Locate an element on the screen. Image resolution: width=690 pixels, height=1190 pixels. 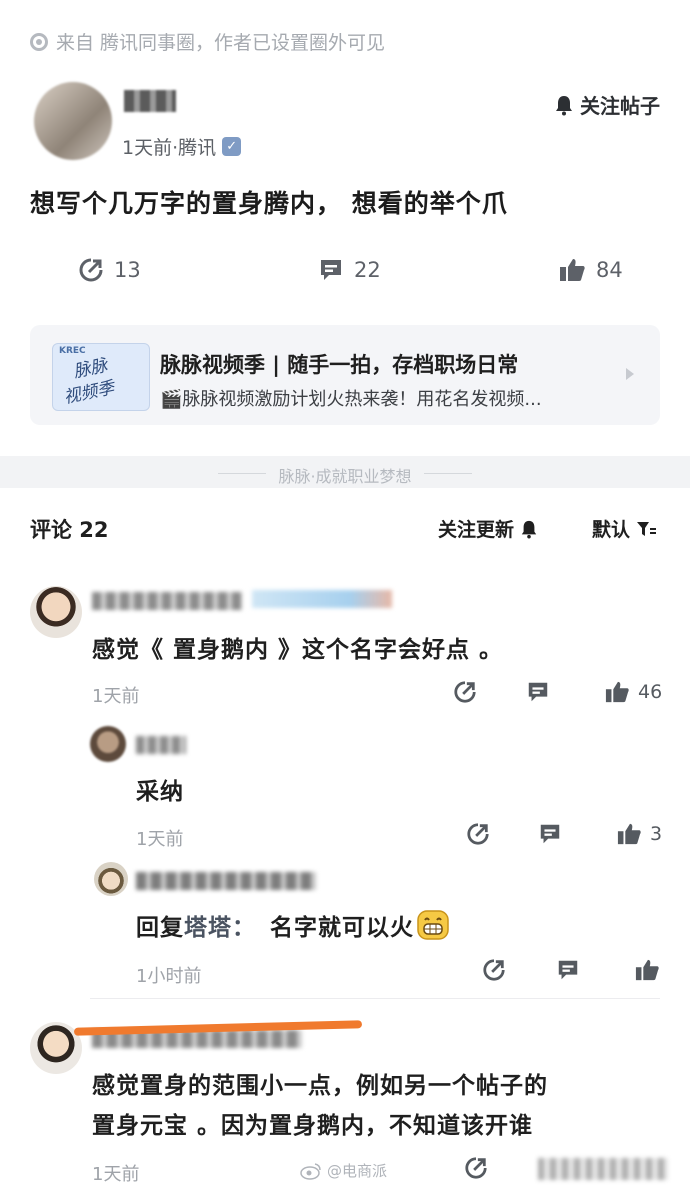
grin-emoji-icon is located at coordinates (433, 925).